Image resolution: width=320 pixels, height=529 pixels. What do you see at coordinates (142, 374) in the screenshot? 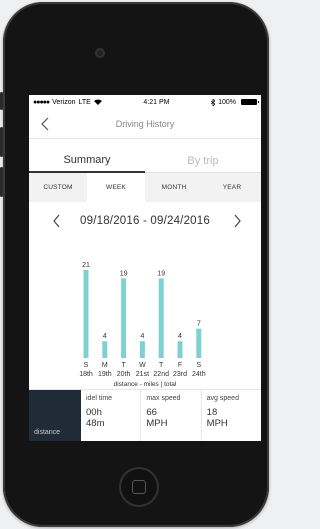
I see `x-tick-date: 21st` at bounding box center [142, 374].